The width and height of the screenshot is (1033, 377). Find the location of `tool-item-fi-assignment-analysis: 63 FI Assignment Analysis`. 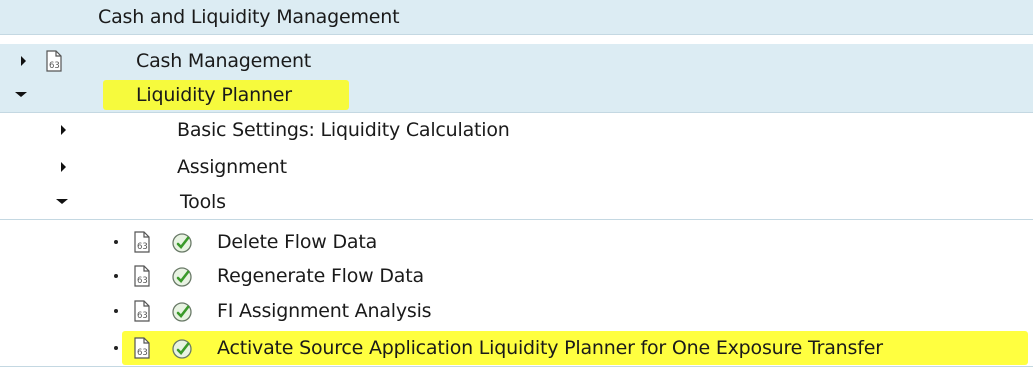

tool-item-fi-assignment-analysis: 63 FI Assignment Analysis is located at coordinates (516, 311).